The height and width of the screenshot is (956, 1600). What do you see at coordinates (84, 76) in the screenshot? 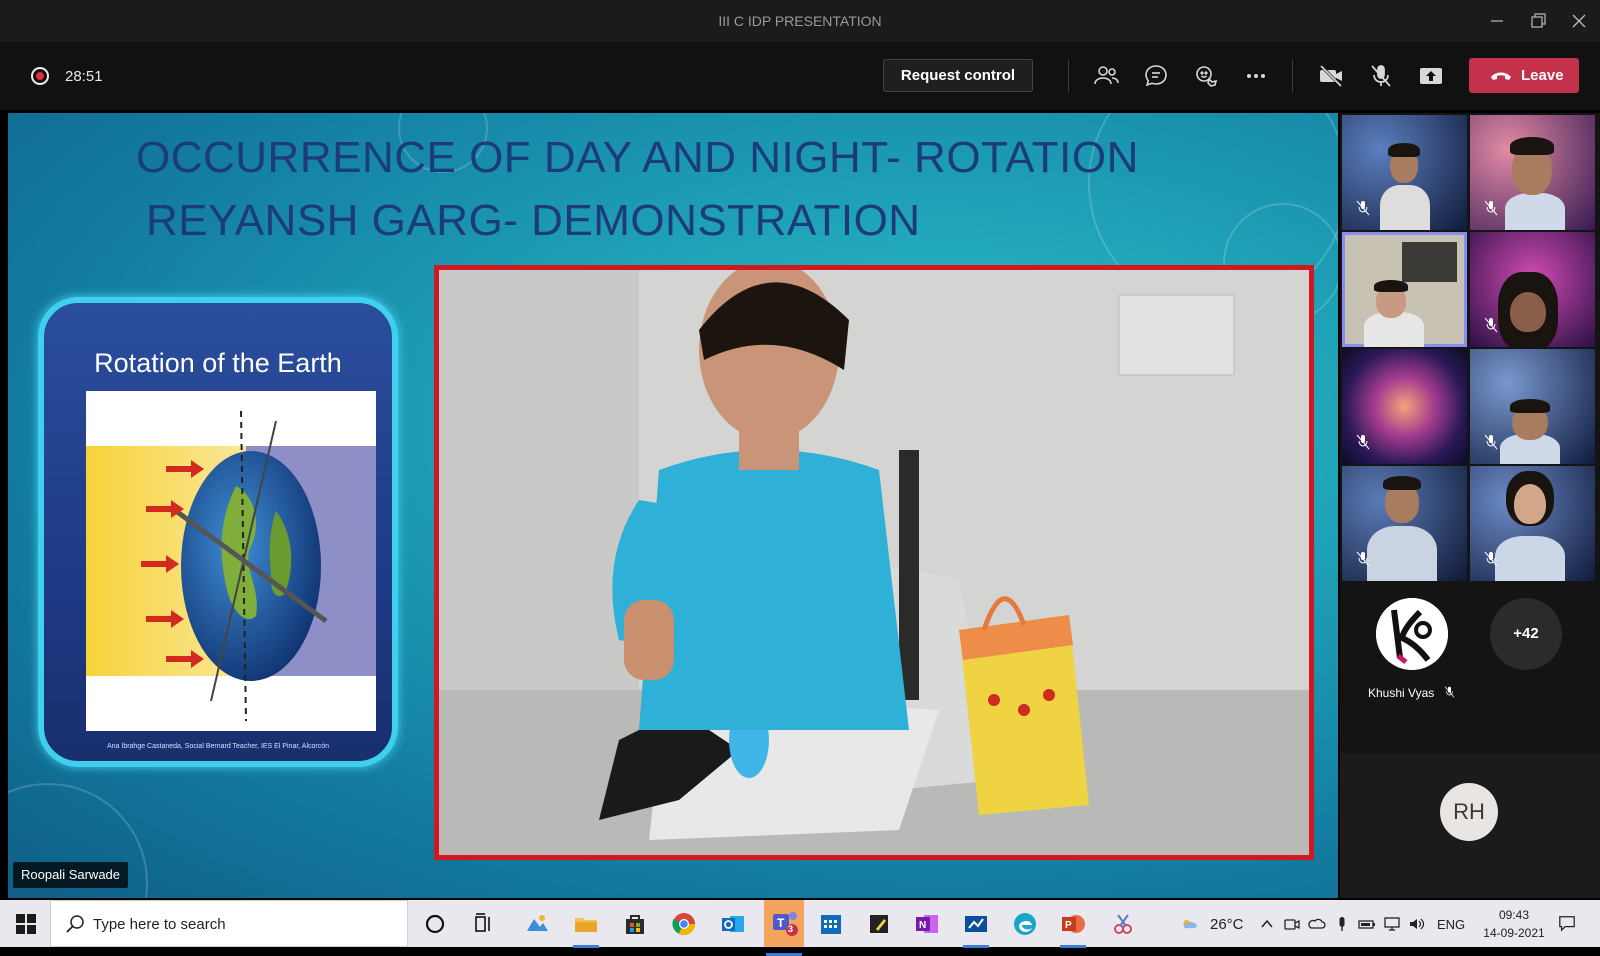
I see `meeting-timer: 28:51` at bounding box center [84, 76].